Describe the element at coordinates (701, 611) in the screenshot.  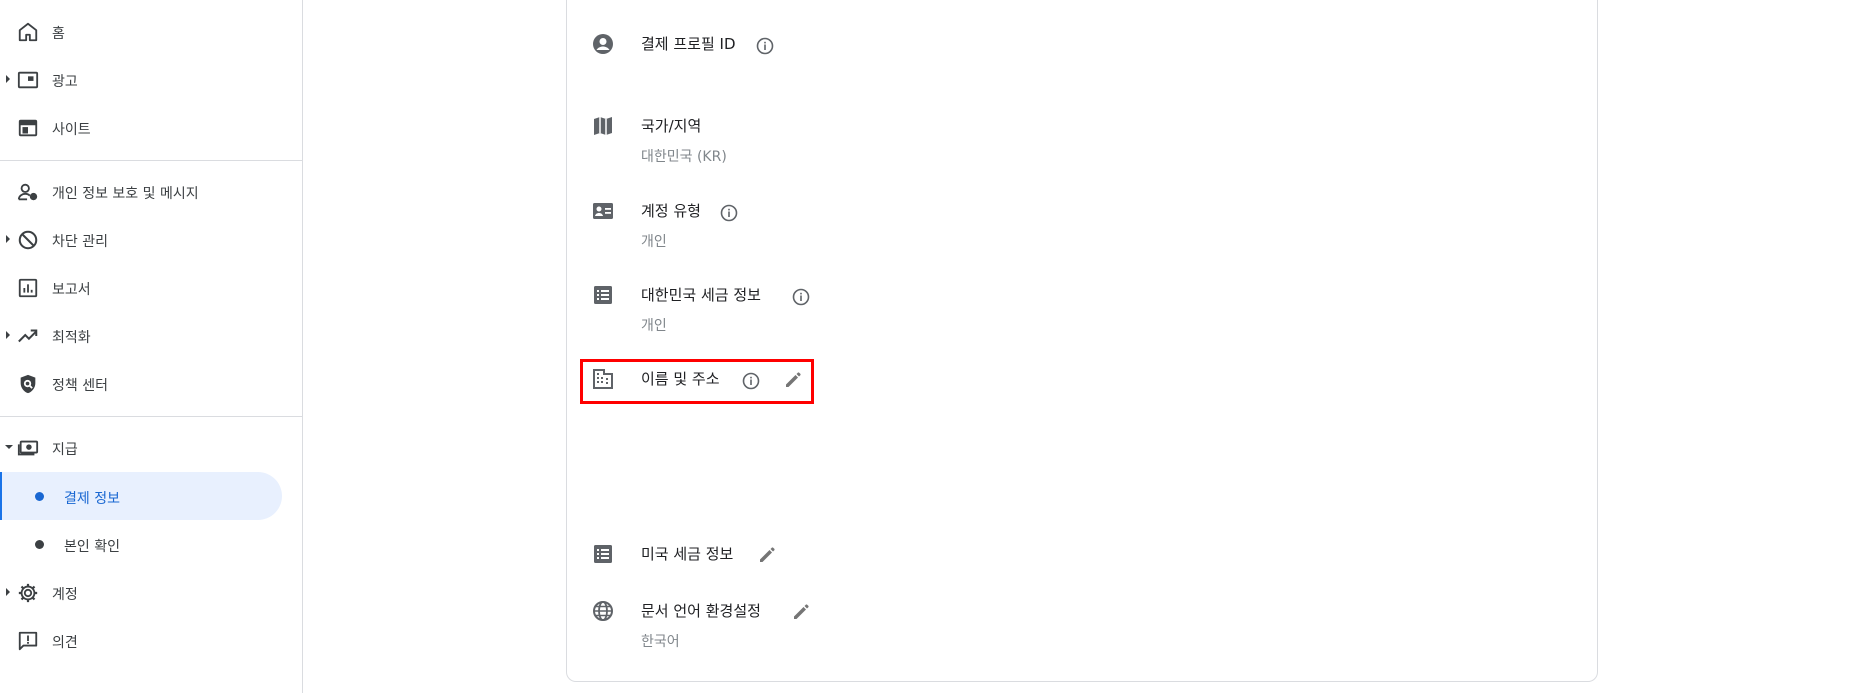
I see `document-language-label: 문서 언어 환경설정` at that location.